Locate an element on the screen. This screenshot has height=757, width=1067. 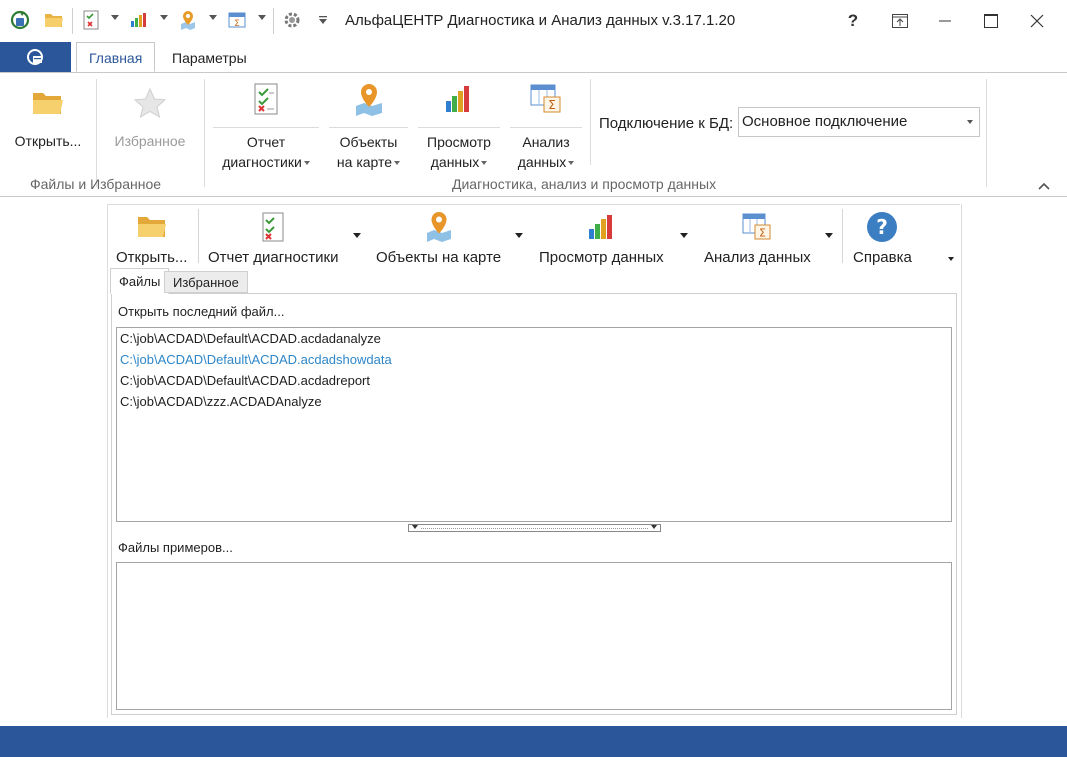
app-menu-icon is located at coordinates (34, 57).